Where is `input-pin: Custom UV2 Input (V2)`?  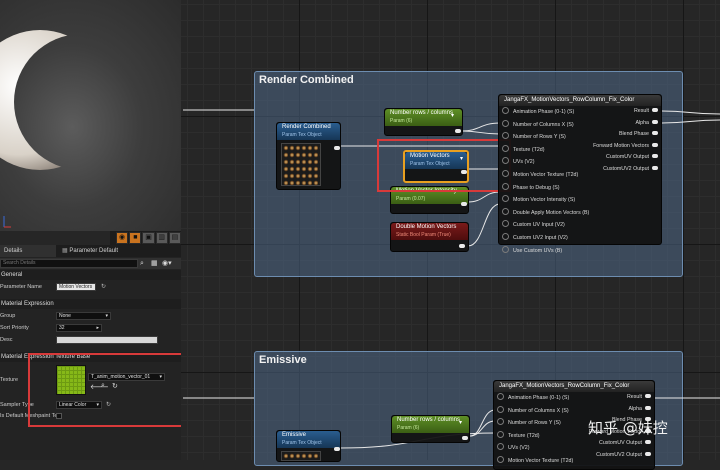 input-pin: Custom UV2 Input (V2) is located at coordinates (545, 237).